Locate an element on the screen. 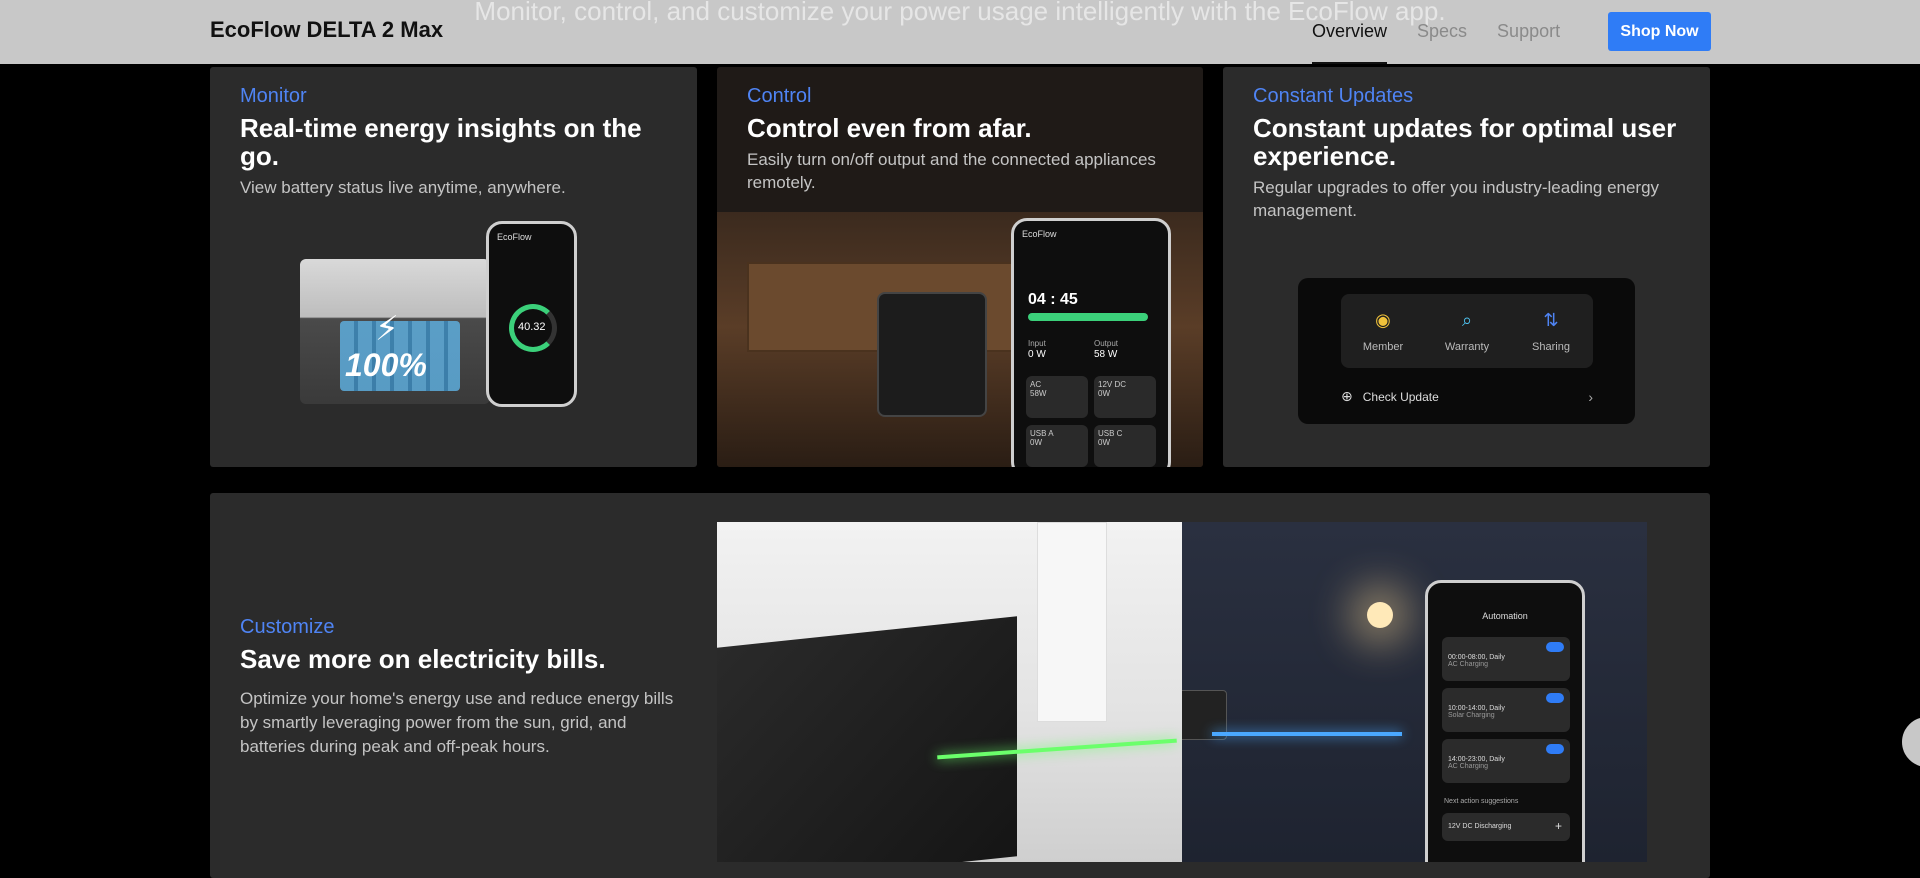 The width and height of the screenshot is (1920, 878). solar-kitchen-photo is located at coordinates (949, 692).